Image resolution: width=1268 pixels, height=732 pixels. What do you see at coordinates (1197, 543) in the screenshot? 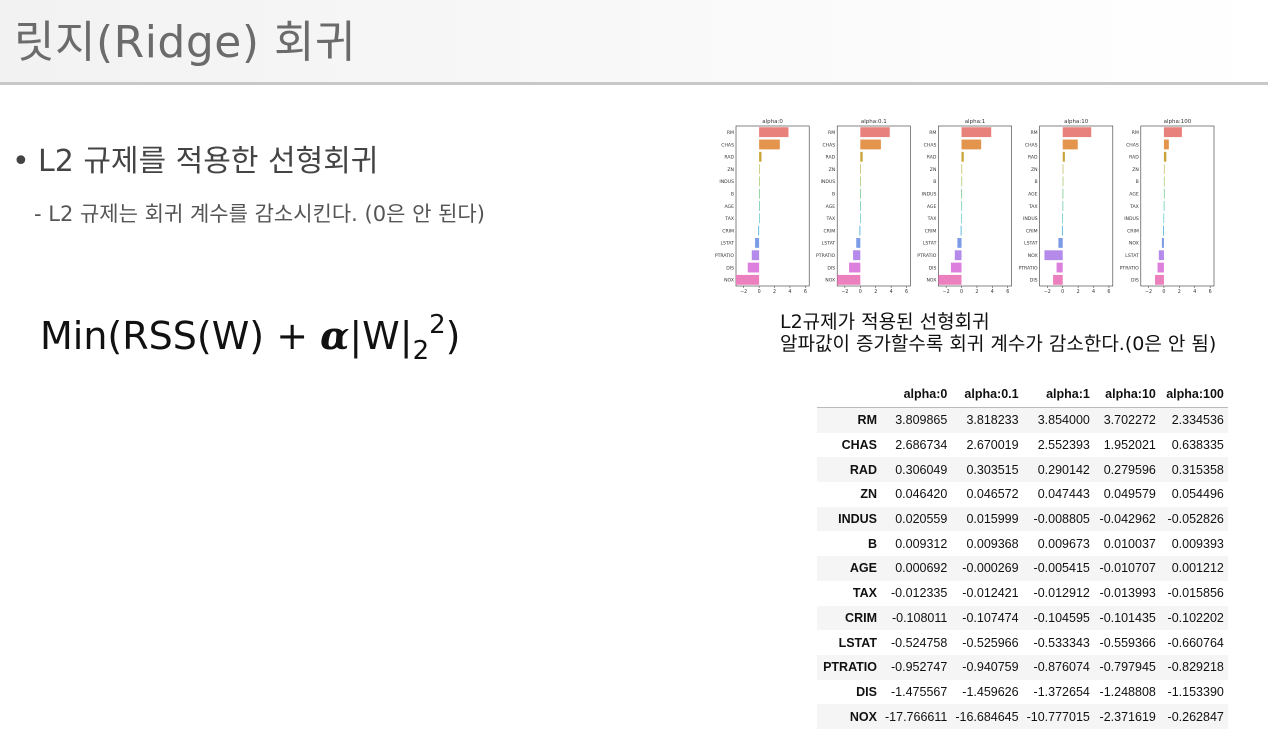
I see `table-cell: 0.009393` at bounding box center [1197, 543].